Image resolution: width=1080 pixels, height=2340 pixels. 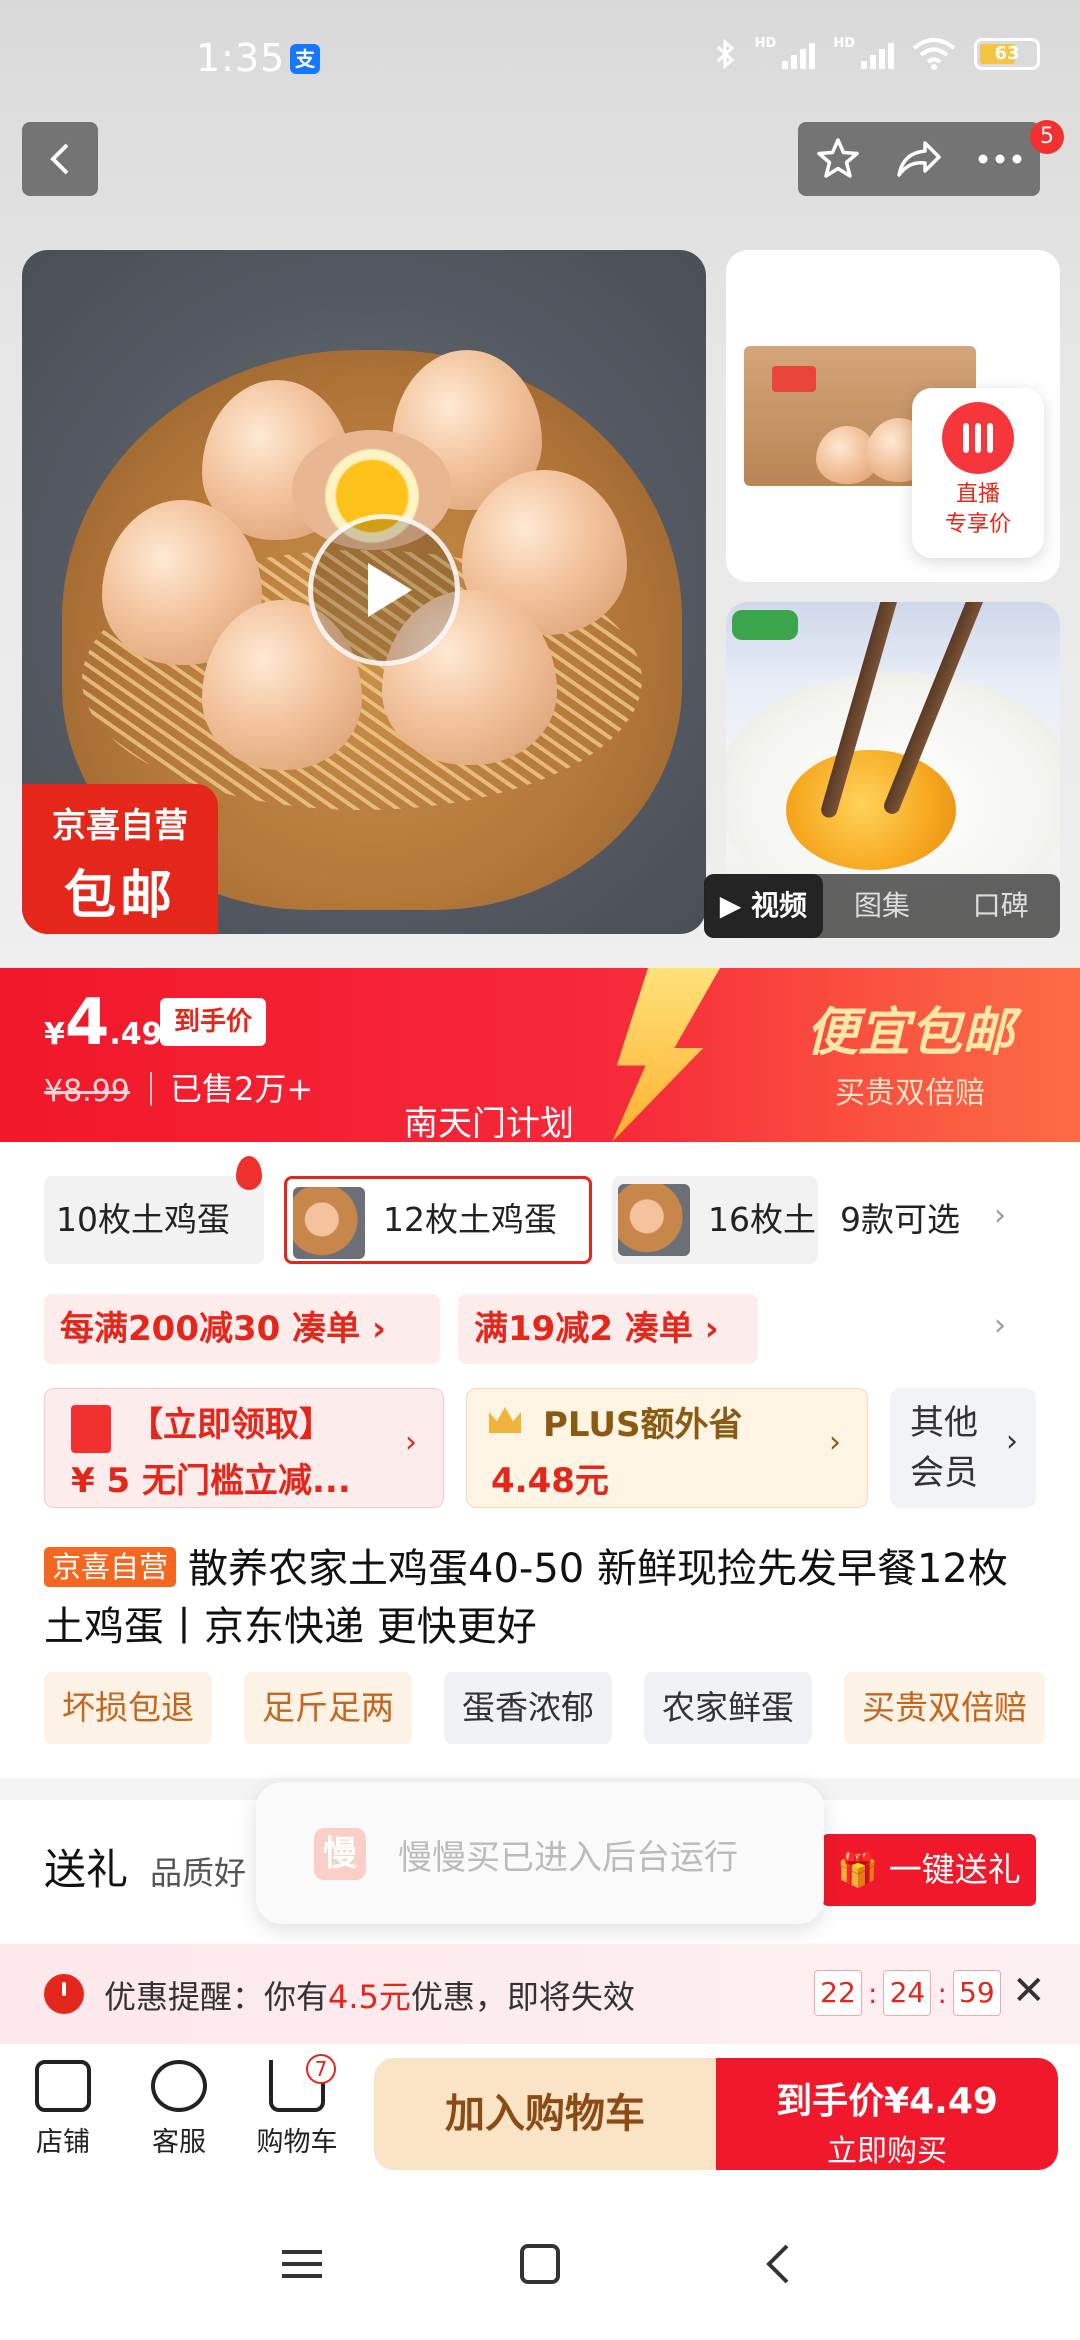 I want to click on discount-reminder: 优惠提醒：你有4.5元优惠，即将失效 22: 24: 59 ✕, so click(x=540, y=1994).